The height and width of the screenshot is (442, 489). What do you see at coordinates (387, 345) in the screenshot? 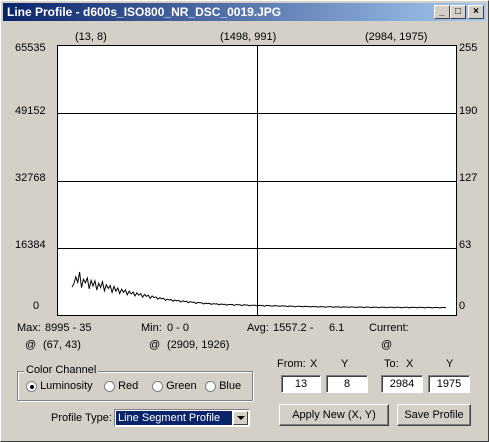
I see `current-at-symbol: @` at bounding box center [387, 345].